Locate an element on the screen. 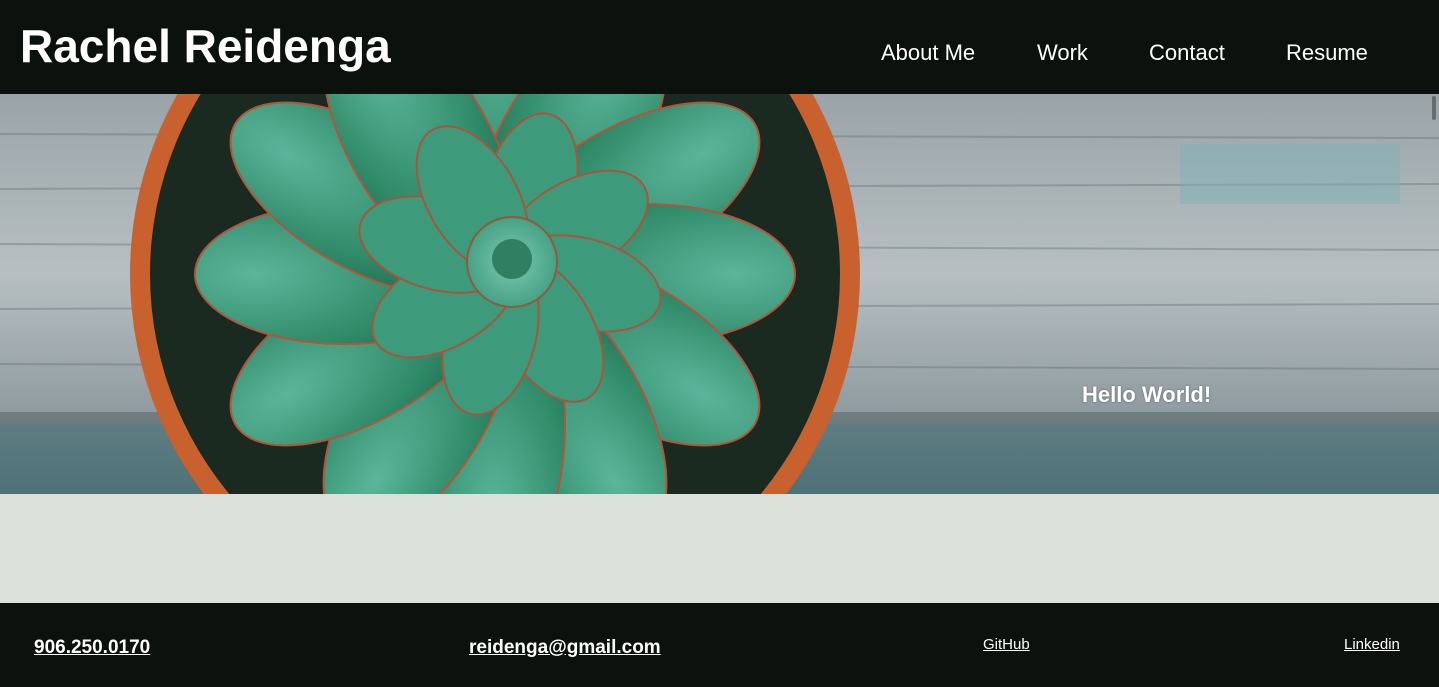 Image resolution: width=1439 pixels, height=687 pixels. phone-link: 906.250.0170 is located at coordinates (92, 648).